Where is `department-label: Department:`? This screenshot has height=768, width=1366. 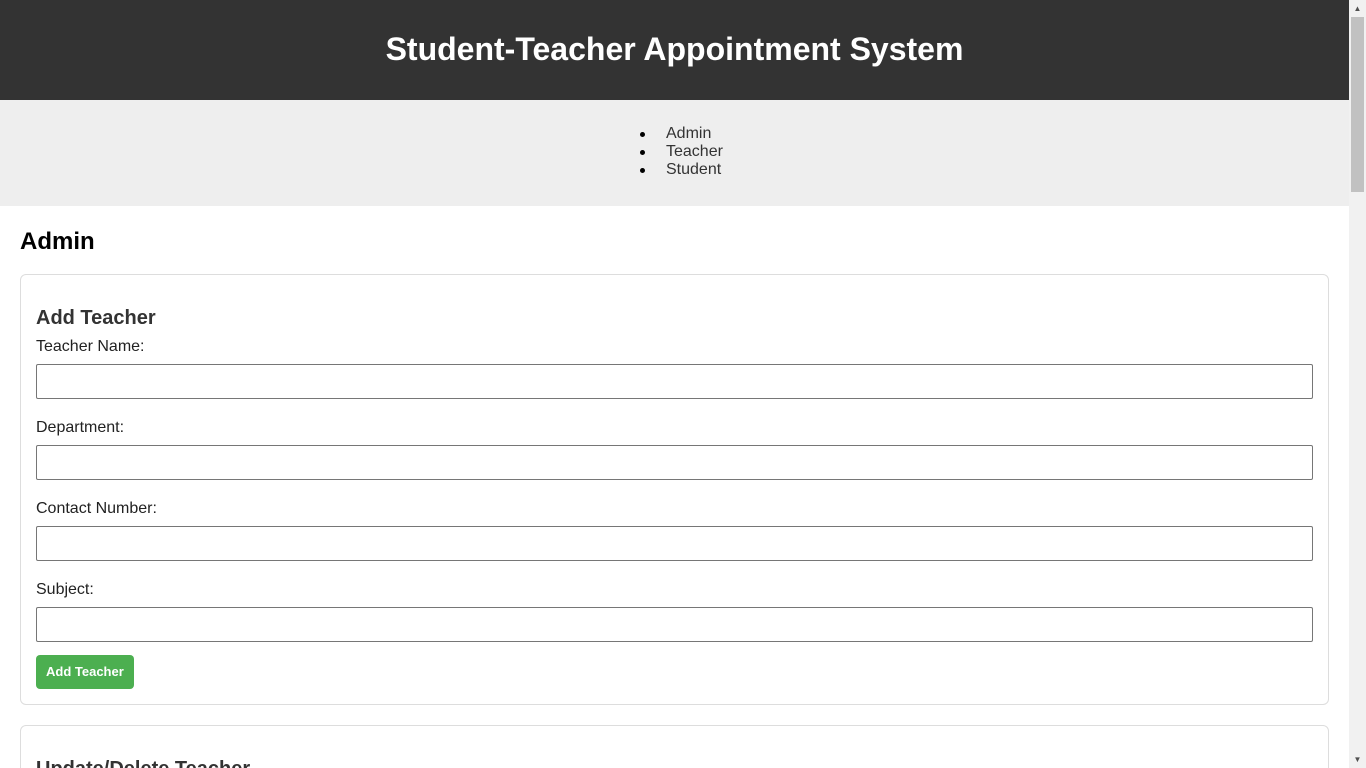
department-label: Department: is located at coordinates (80, 427).